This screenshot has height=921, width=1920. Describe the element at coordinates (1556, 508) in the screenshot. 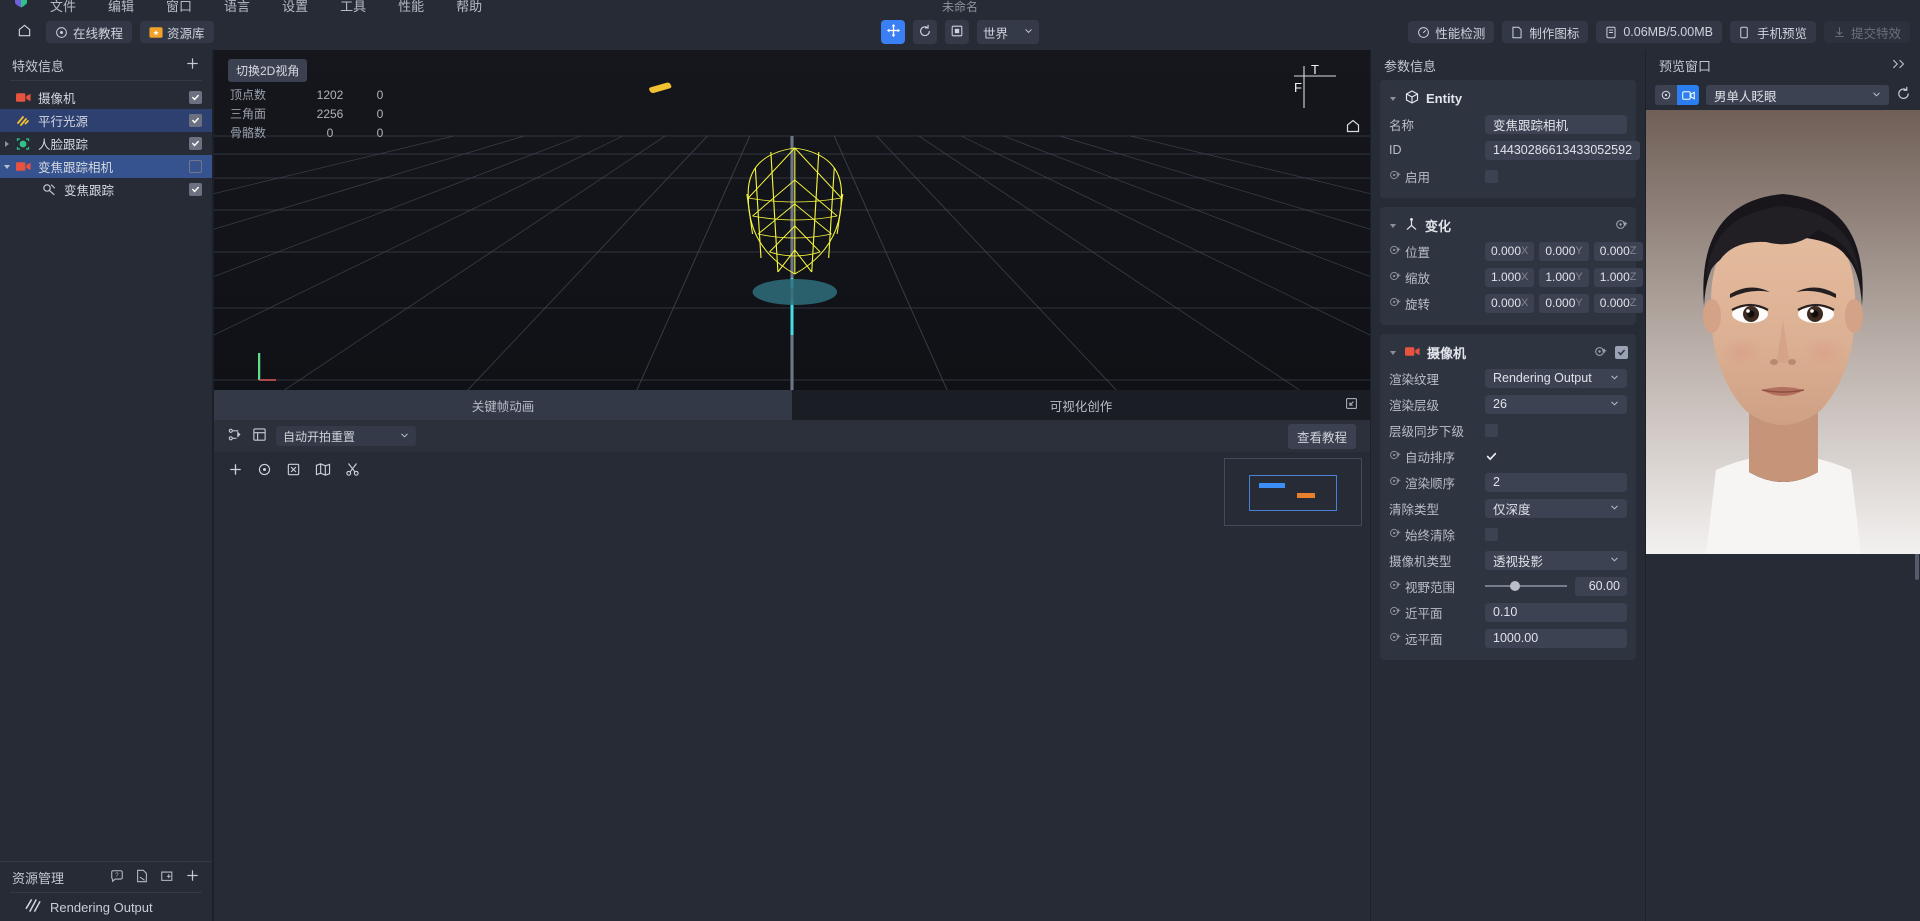

I see `clear-type-select: 仅深度` at that location.